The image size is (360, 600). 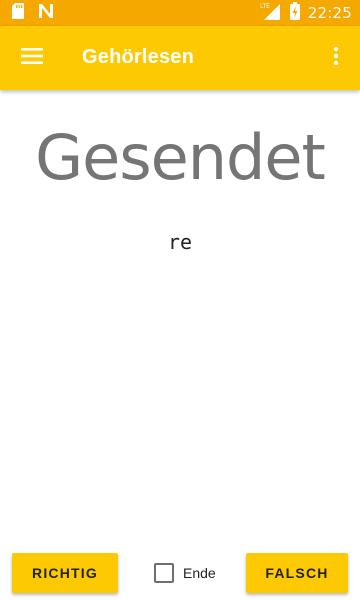 I want to click on battery-icon, so click(x=294, y=13).